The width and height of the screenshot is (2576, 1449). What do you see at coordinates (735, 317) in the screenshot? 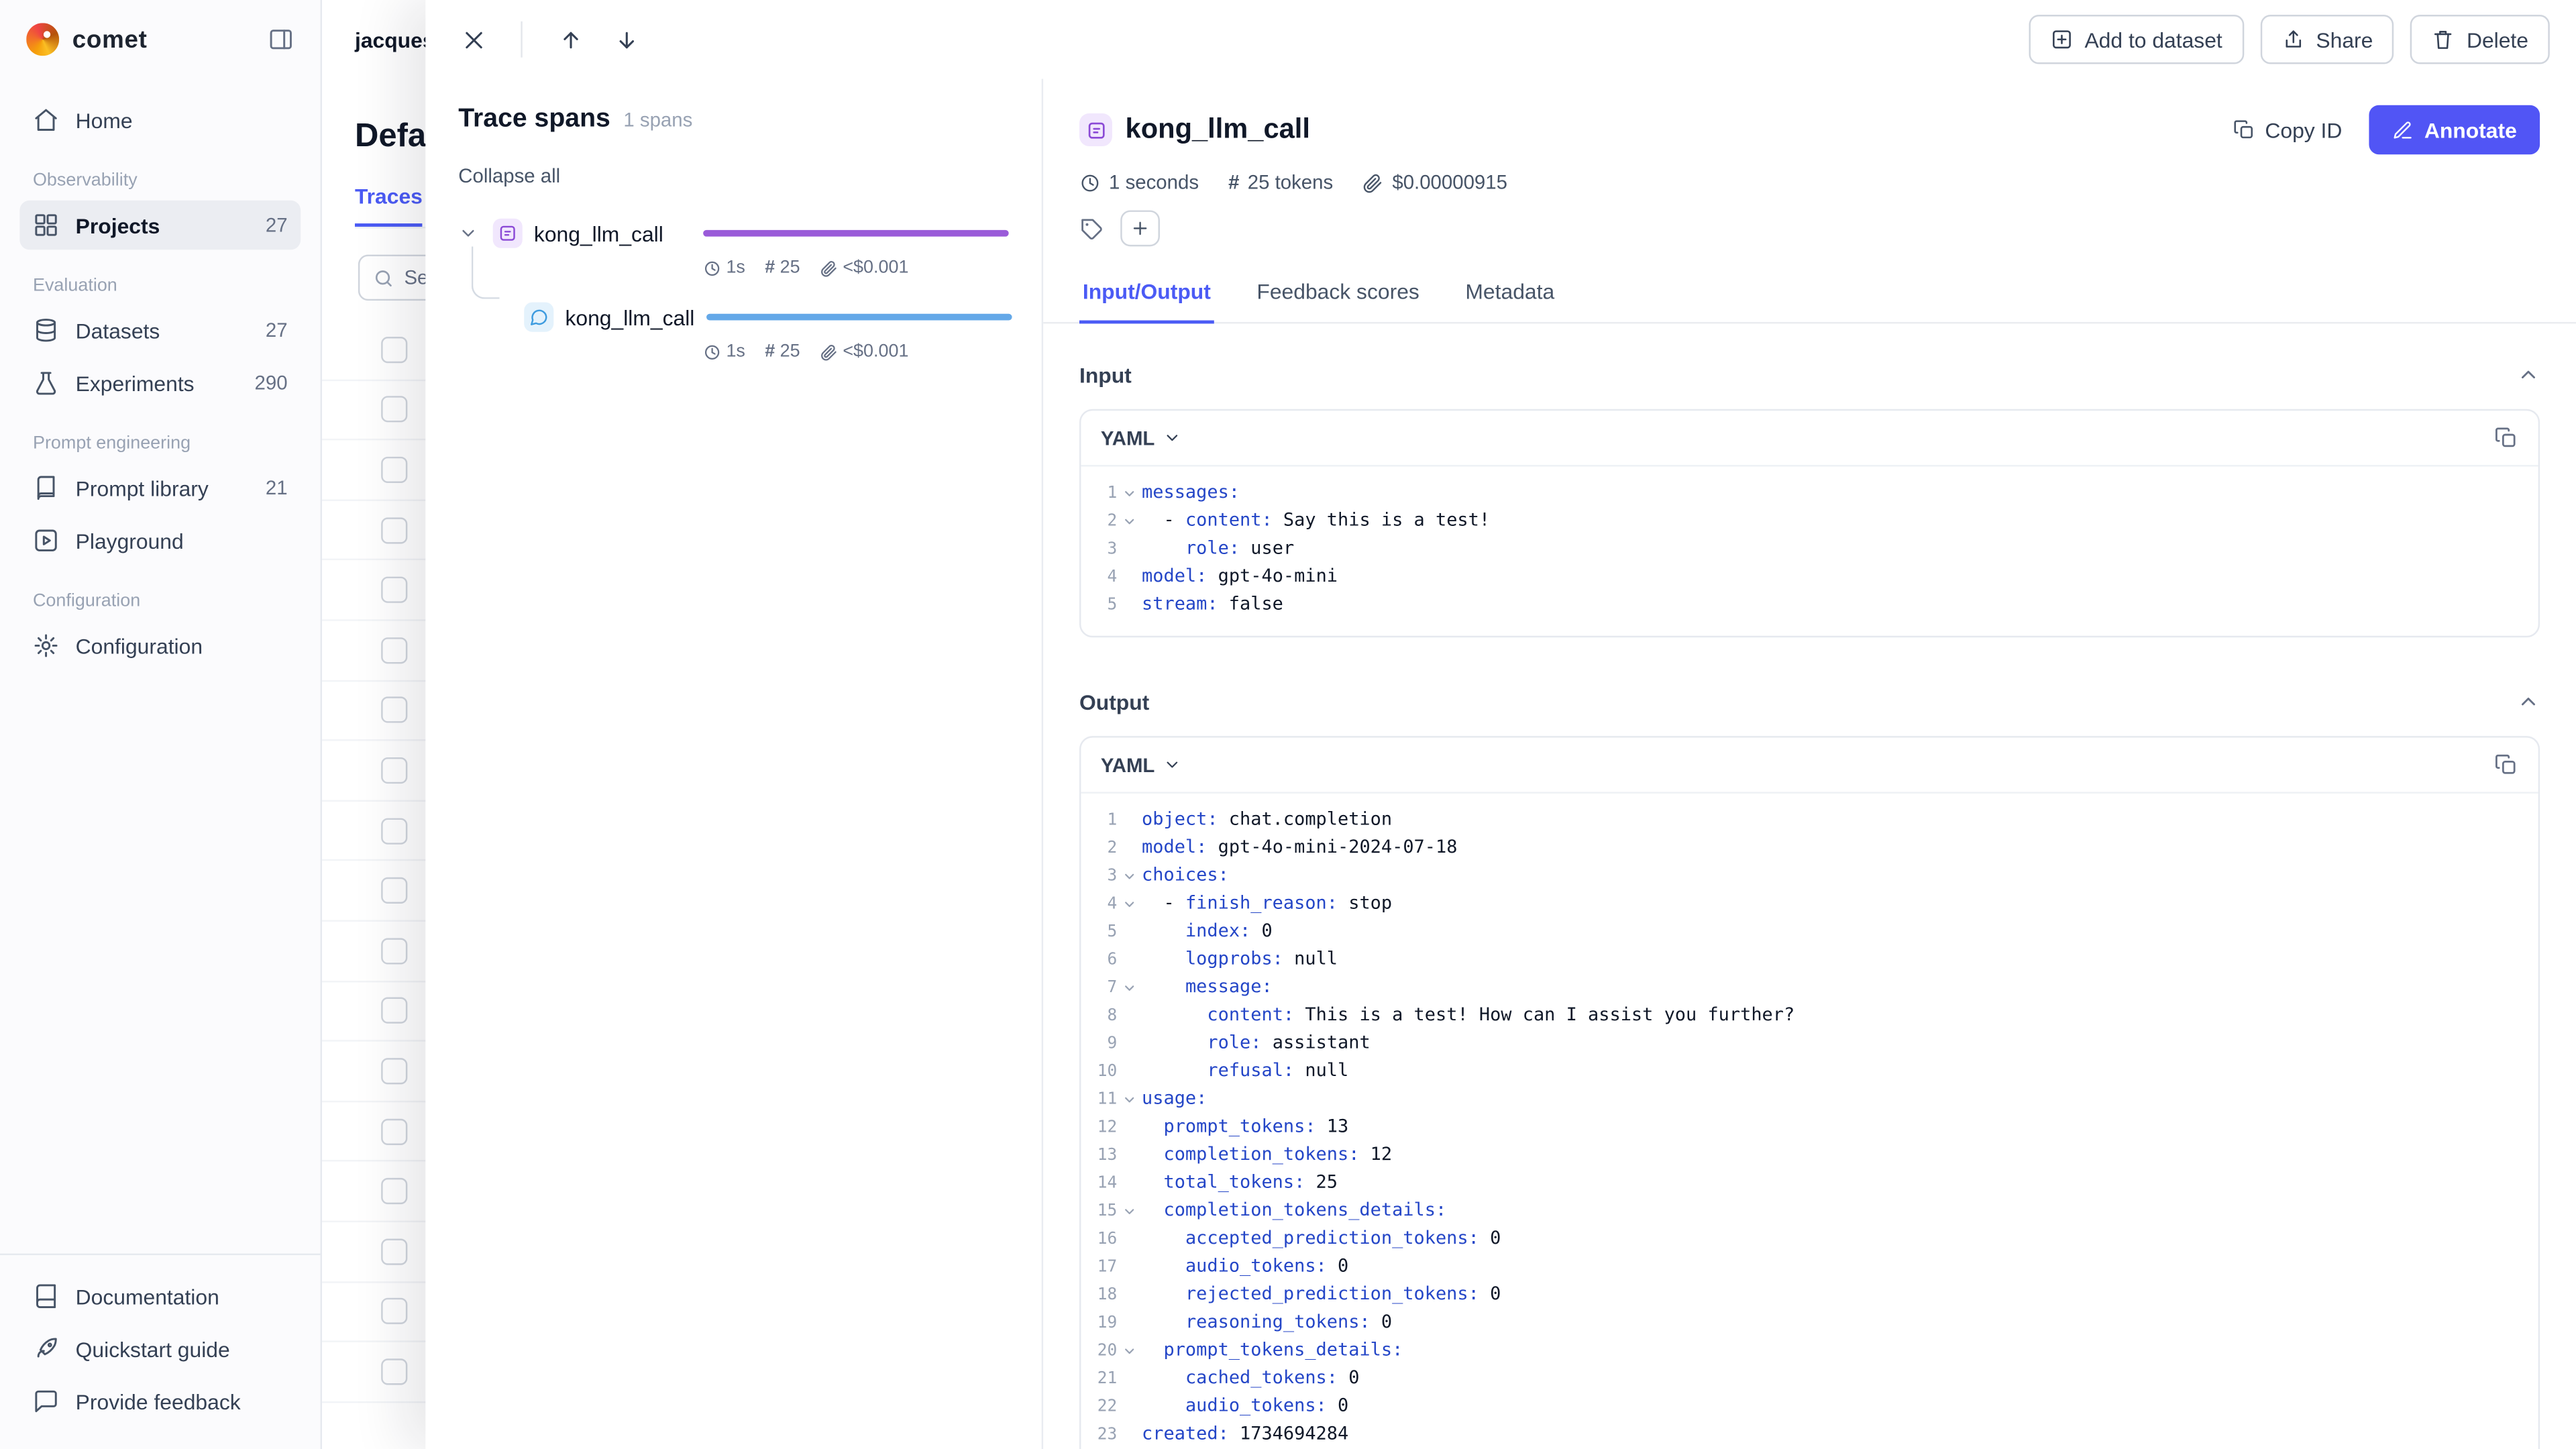
I see `span-row-child: kong_llm_call` at bounding box center [735, 317].